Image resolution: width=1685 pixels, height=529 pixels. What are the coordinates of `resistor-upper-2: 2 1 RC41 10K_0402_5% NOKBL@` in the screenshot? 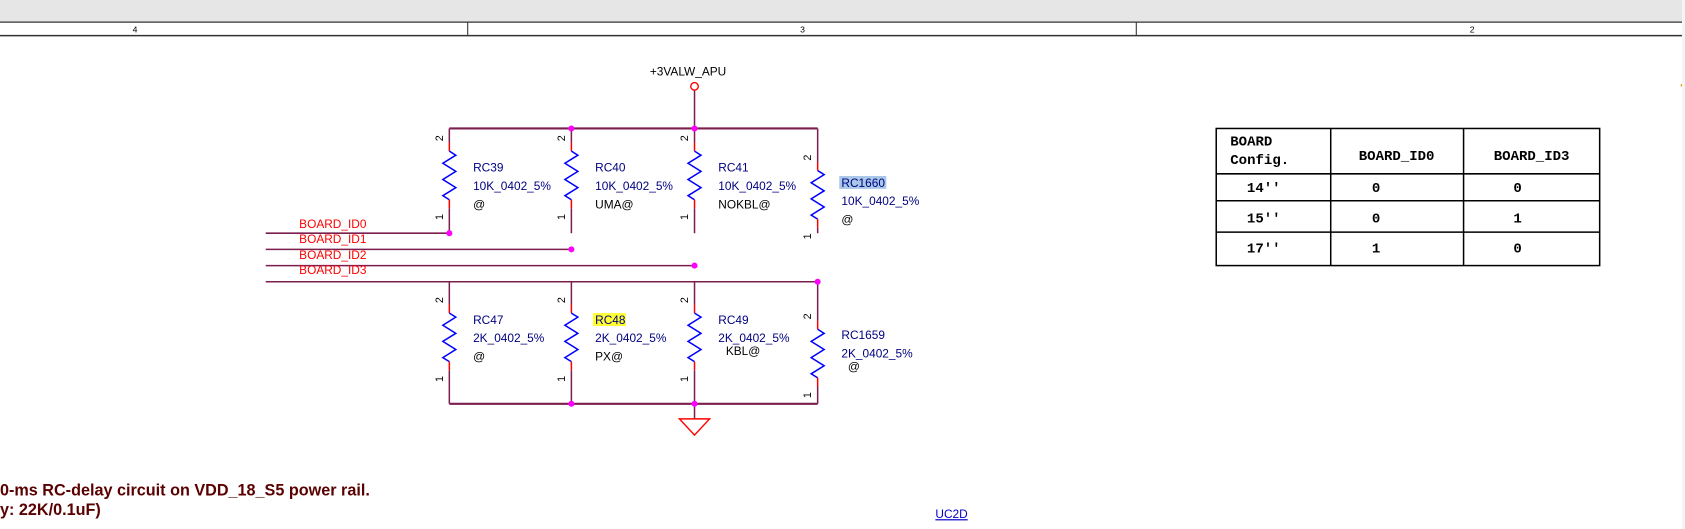 It's located at (738, 181).